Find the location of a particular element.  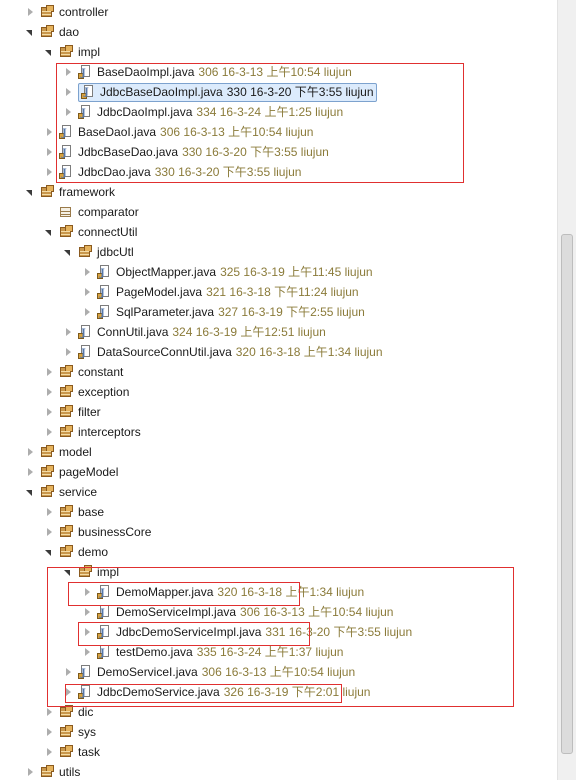

tree-item-demo: demo is located at coordinates (75, 552).